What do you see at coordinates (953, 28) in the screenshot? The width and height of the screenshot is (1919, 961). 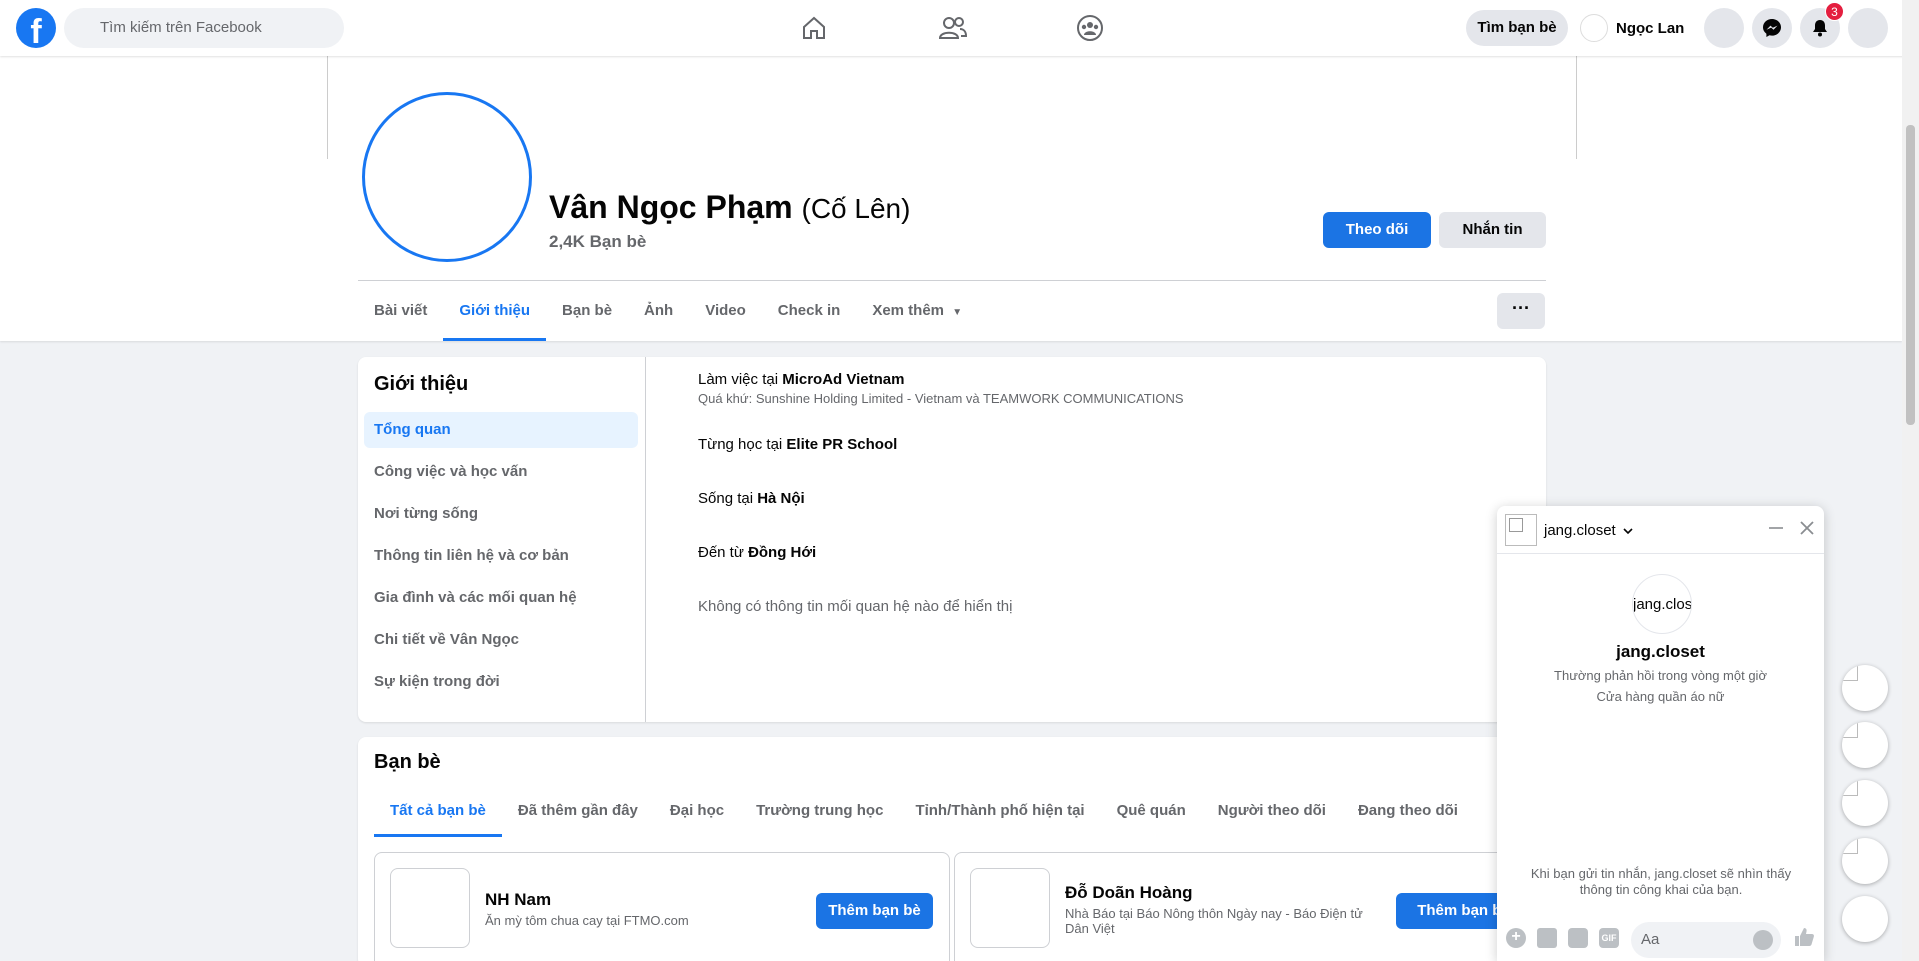 I see `friends-icon` at bounding box center [953, 28].